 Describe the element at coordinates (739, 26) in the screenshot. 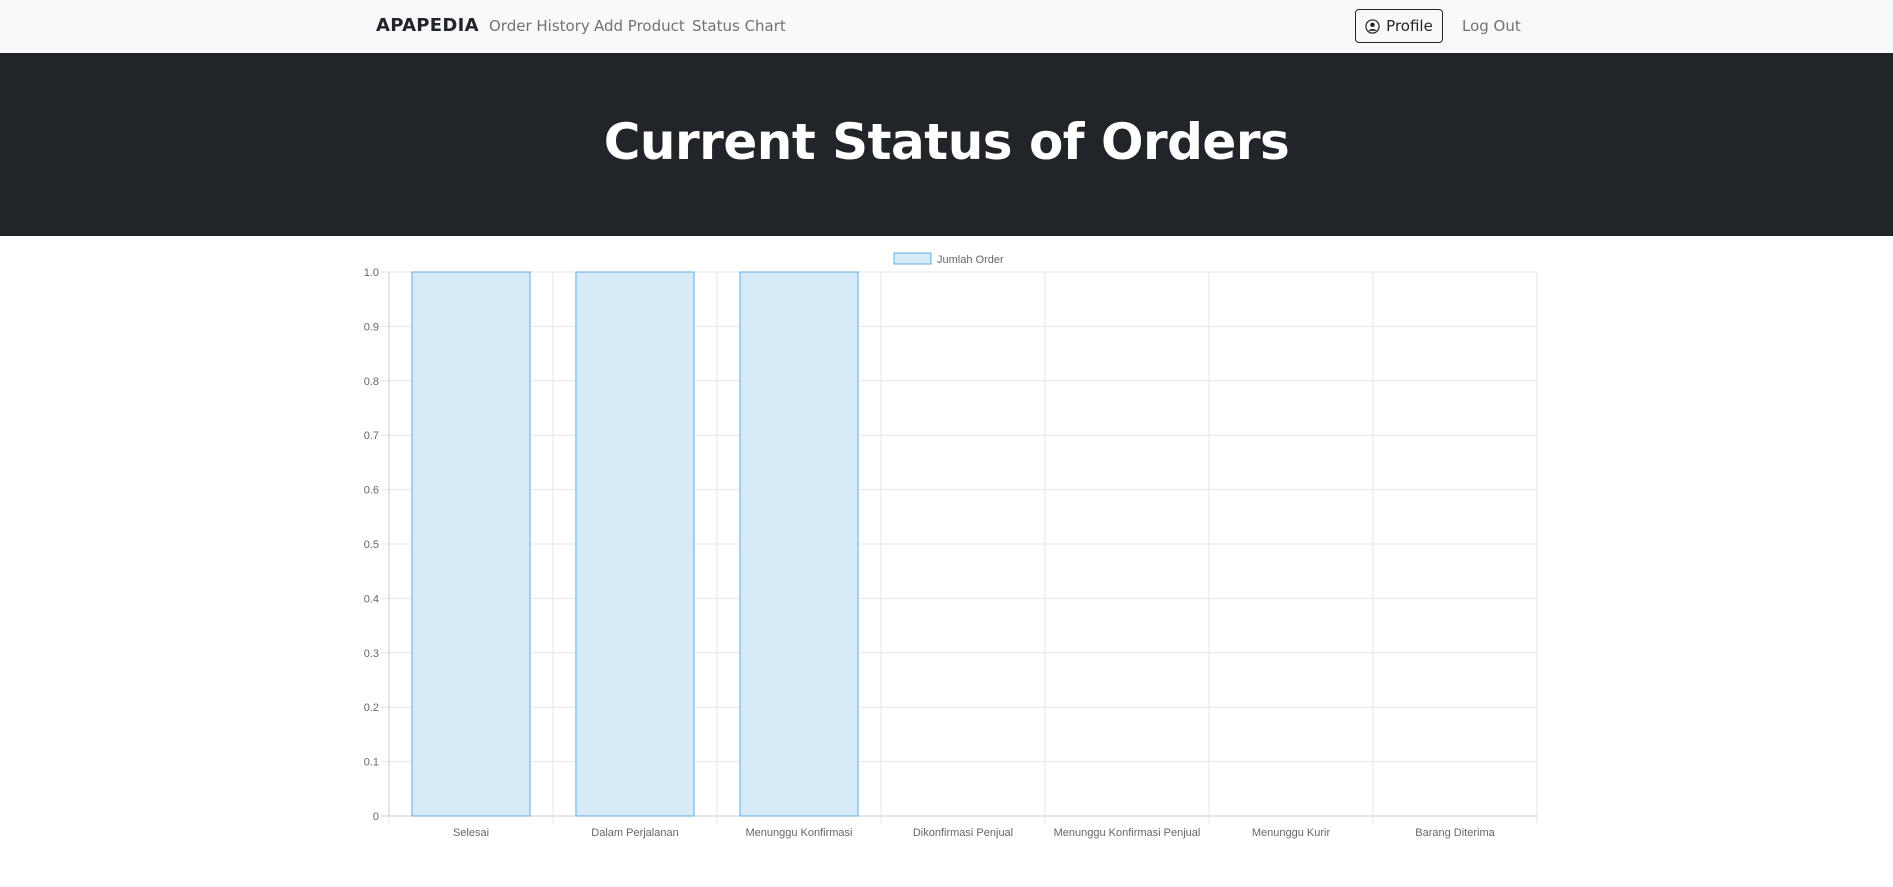

I see `nav-status-chart: Status Chart` at that location.